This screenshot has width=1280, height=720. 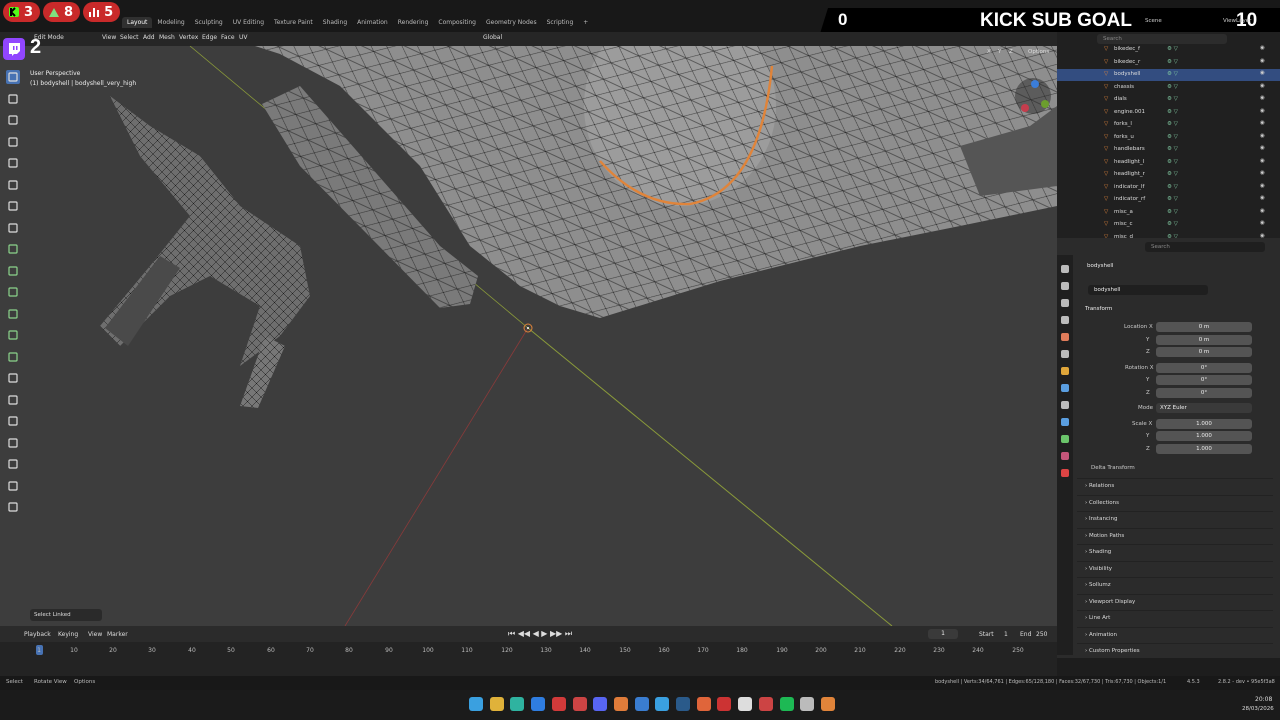 I want to click on firefox-icon, so click(x=703, y=704).